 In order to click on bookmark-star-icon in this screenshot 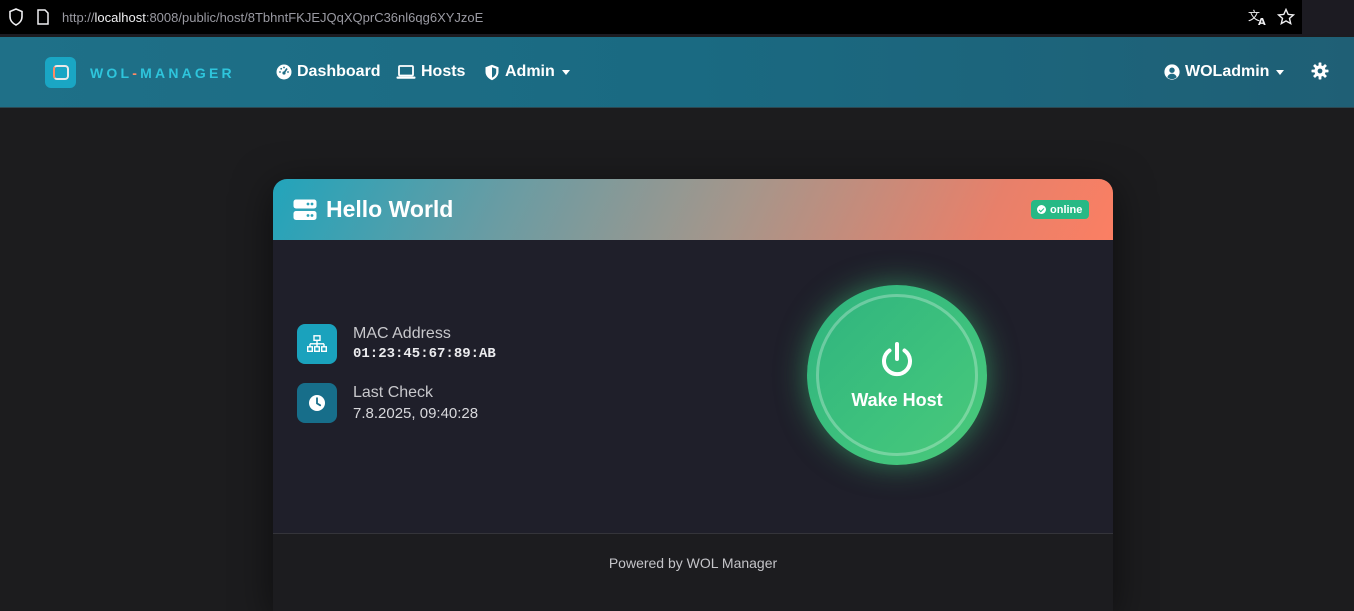, I will do `click(1286, 17)`.